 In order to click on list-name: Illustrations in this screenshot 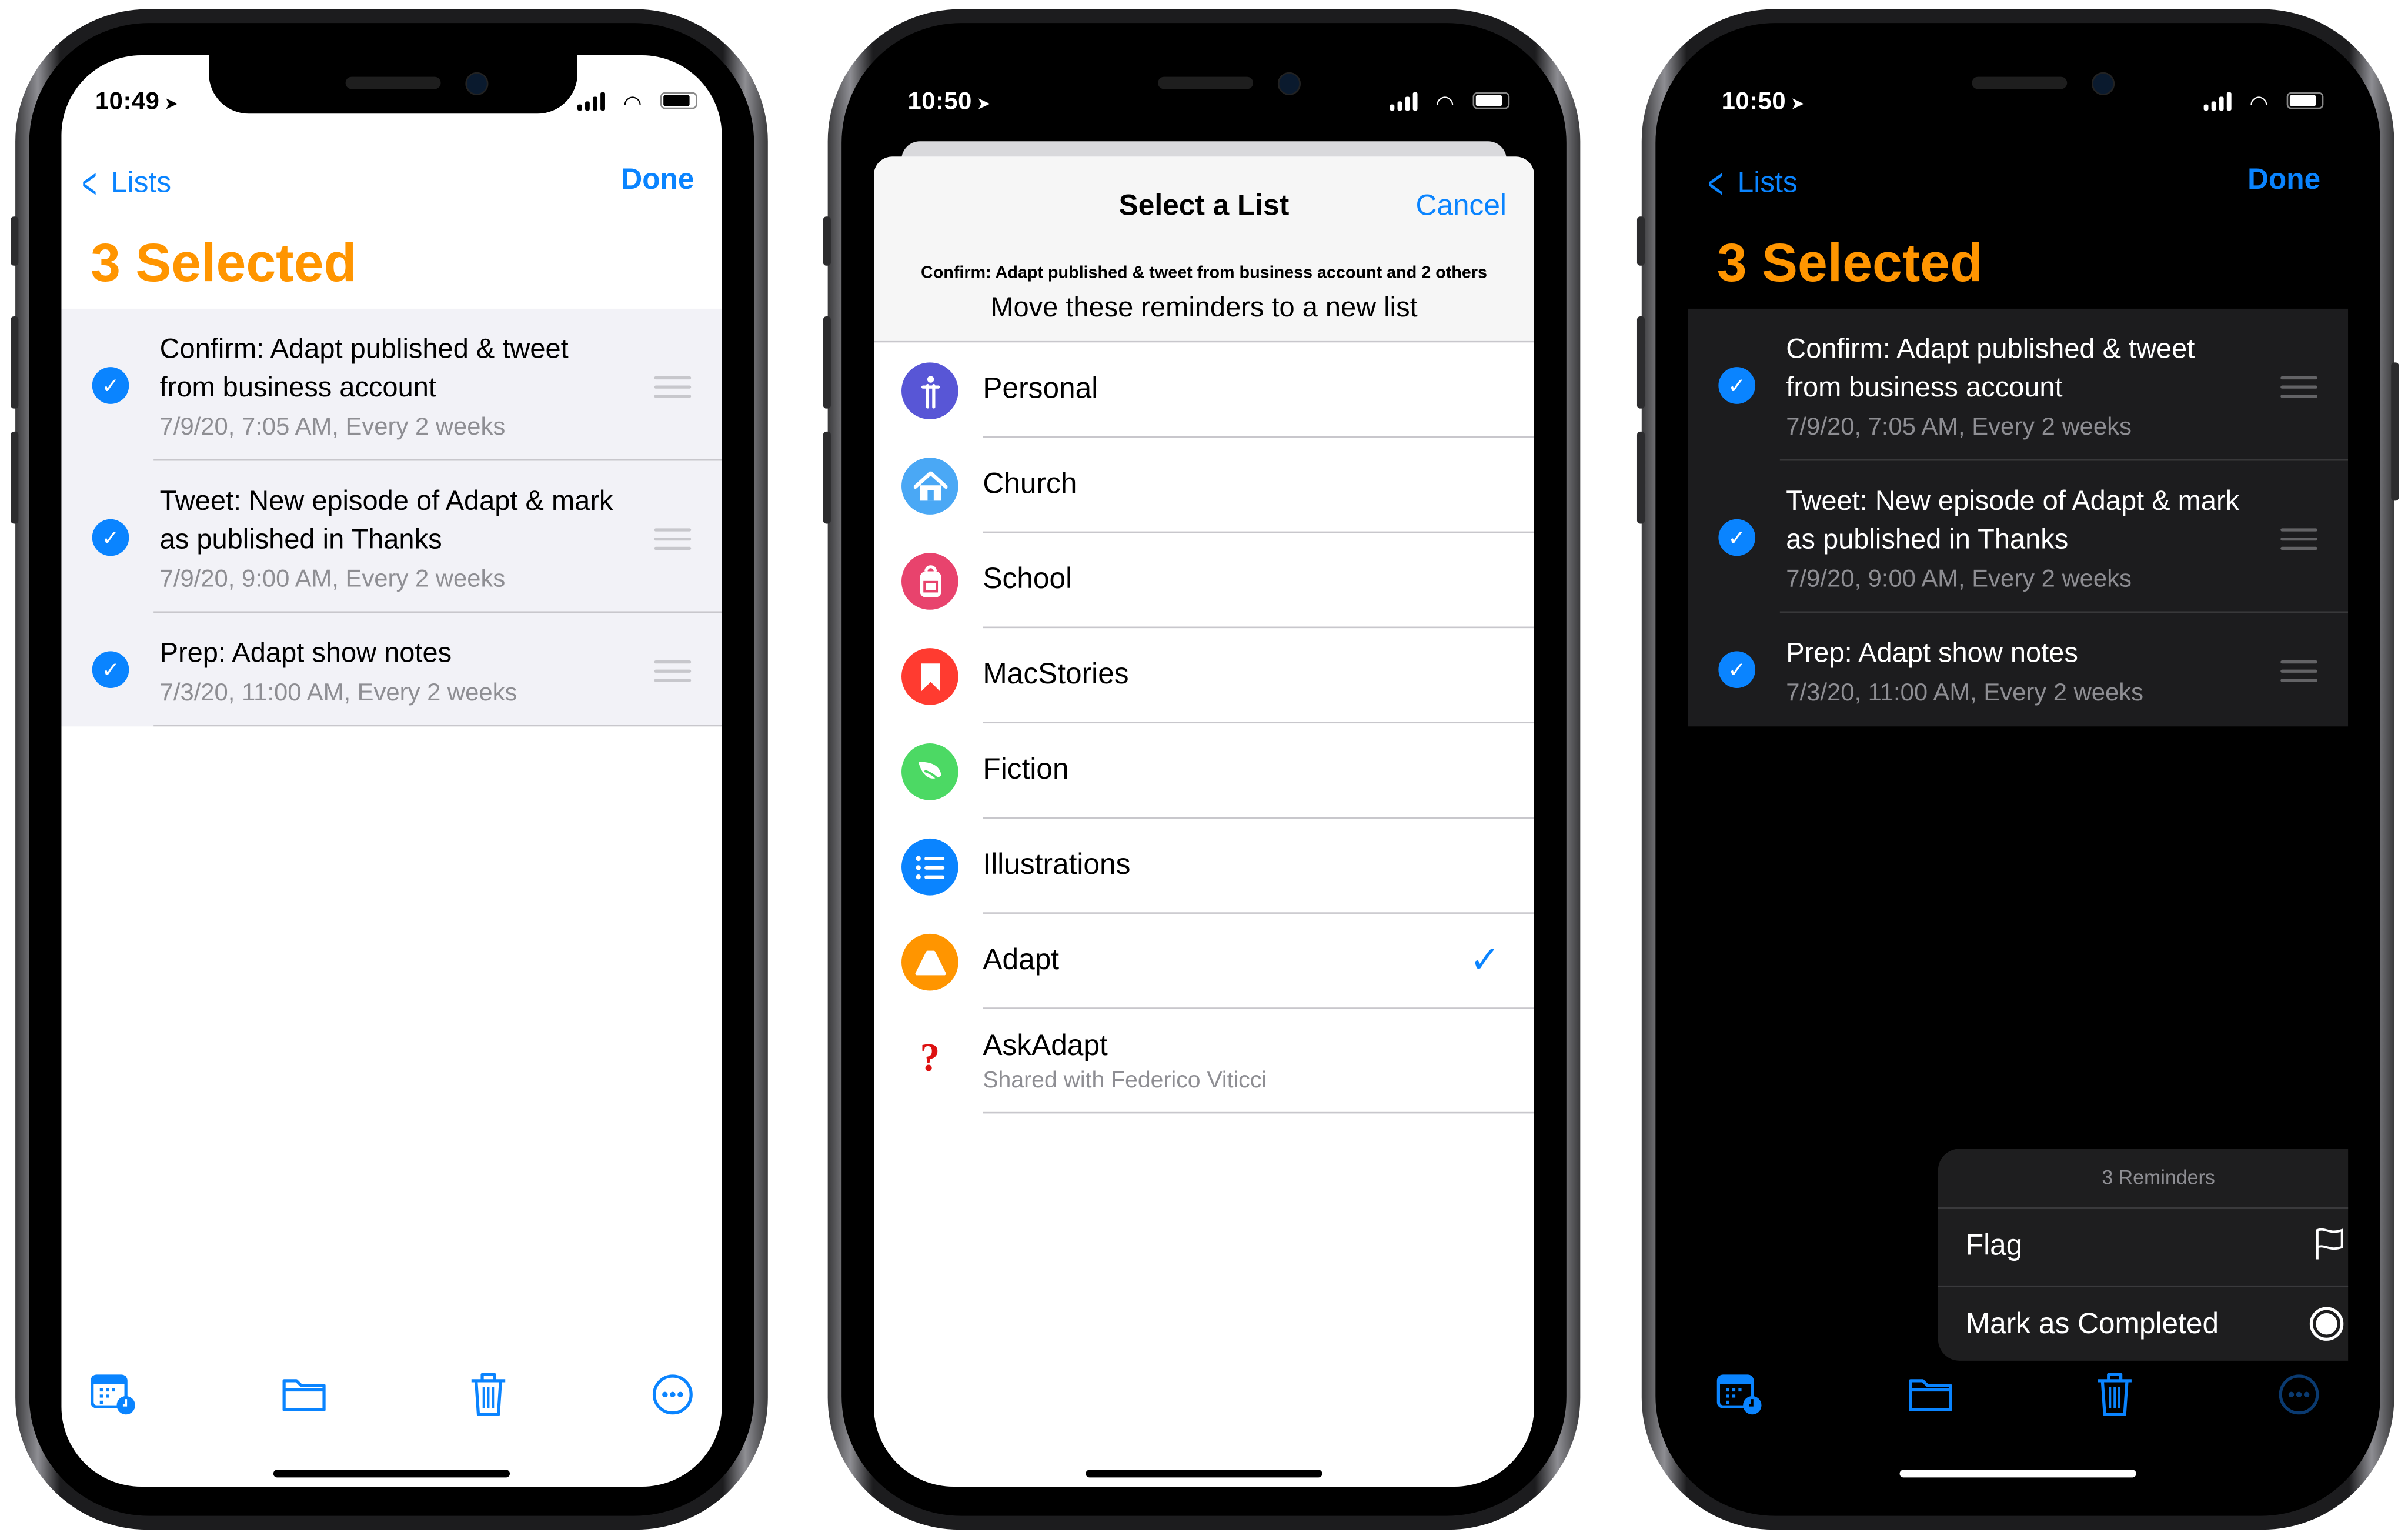, I will do `click(1057, 865)`.